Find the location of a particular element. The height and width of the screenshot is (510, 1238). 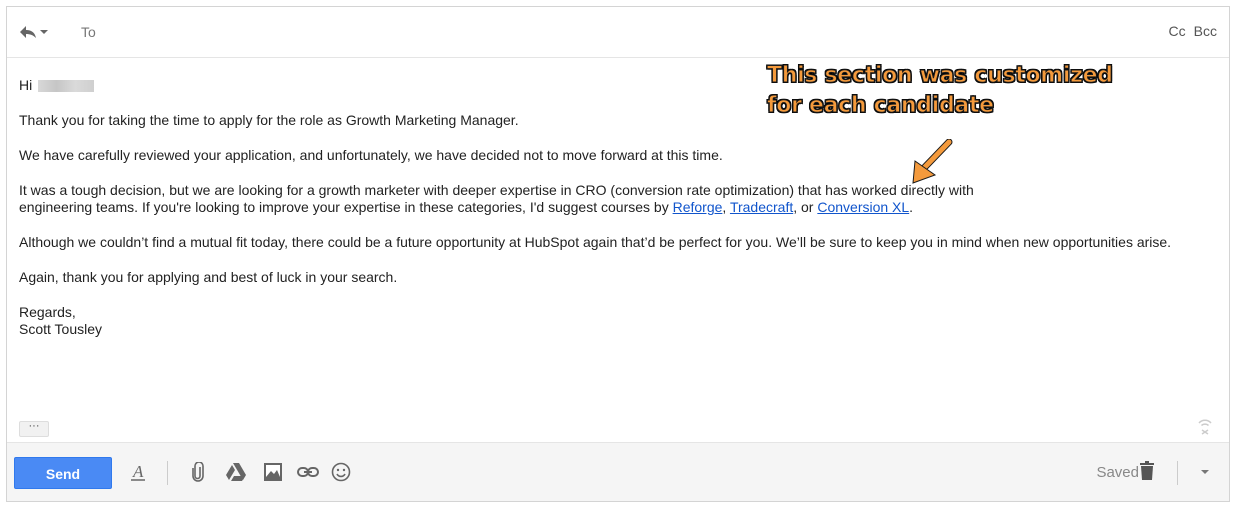

cc-bcc-controls: Cc Bcc is located at coordinates (1193, 31).